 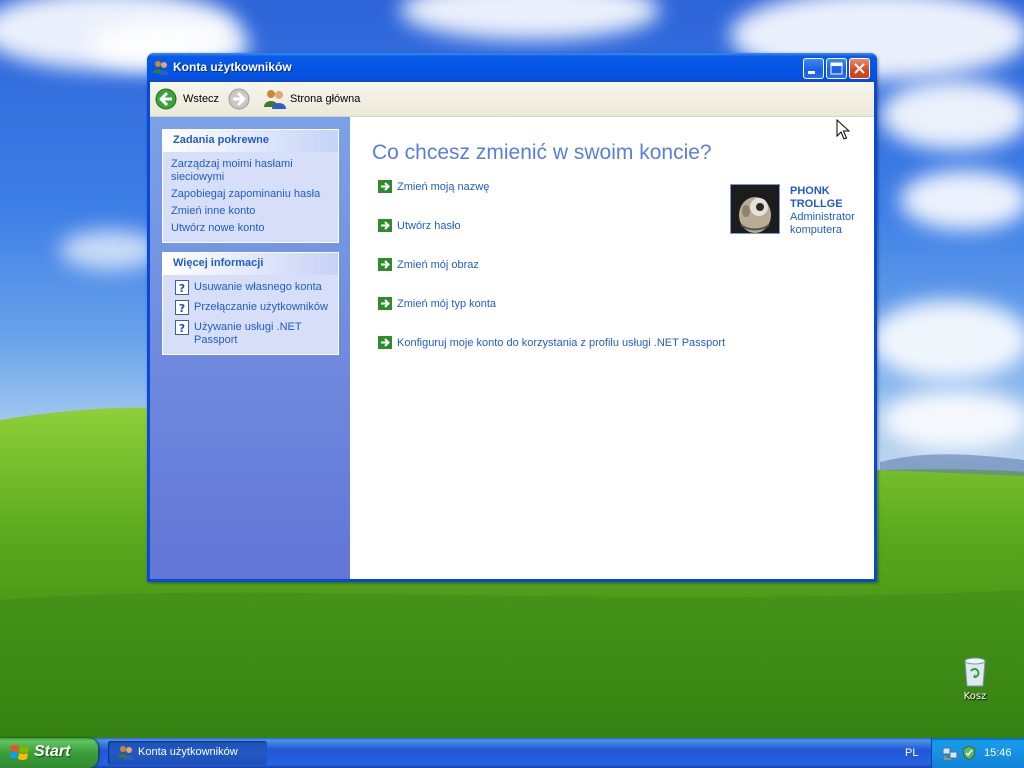 What do you see at coordinates (221, 140) in the screenshot?
I see `related-tasks-title: Zadania pokrewne` at bounding box center [221, 140].